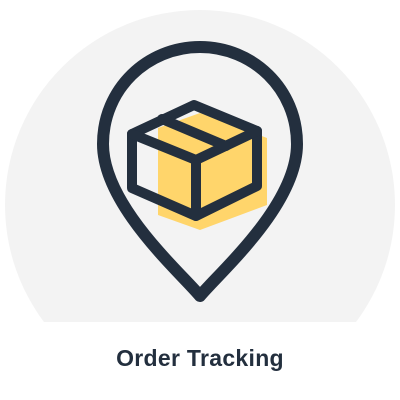 This screenshot has width=400, height=400. Describe the element at coordinates (200, 358) in the screenshot. I see `order-tracking-label: Order Tracking` at that location.